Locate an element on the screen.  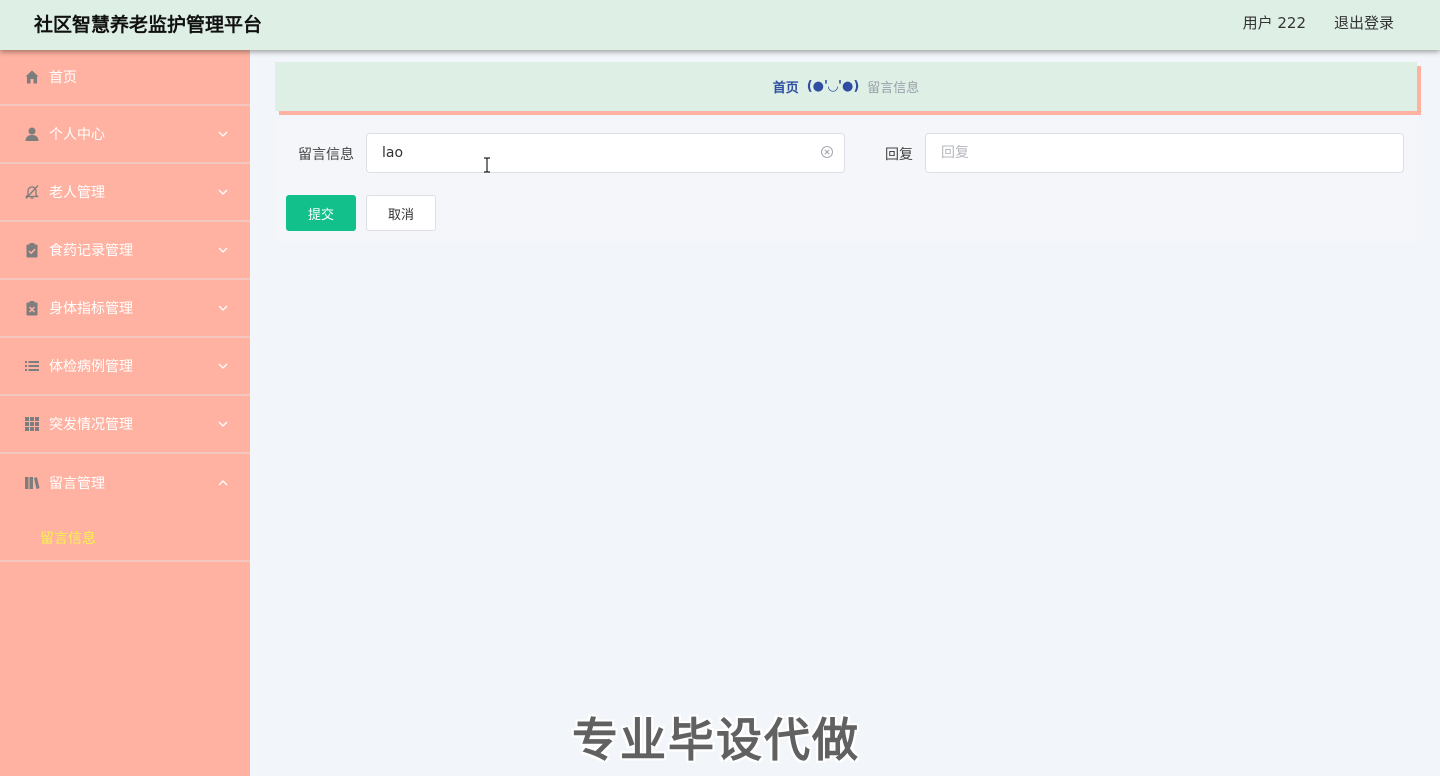
grid-icon is located at coordinates (32, 424).